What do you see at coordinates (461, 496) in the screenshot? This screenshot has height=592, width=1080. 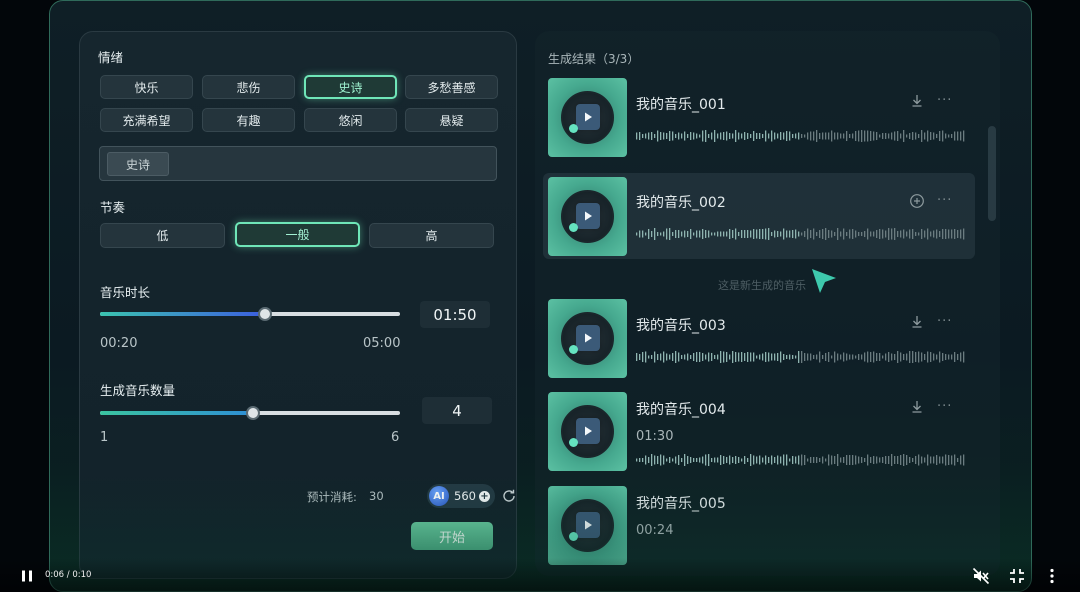 I see `credit-balance: AI 560 +` at bounding box center [461, 496].